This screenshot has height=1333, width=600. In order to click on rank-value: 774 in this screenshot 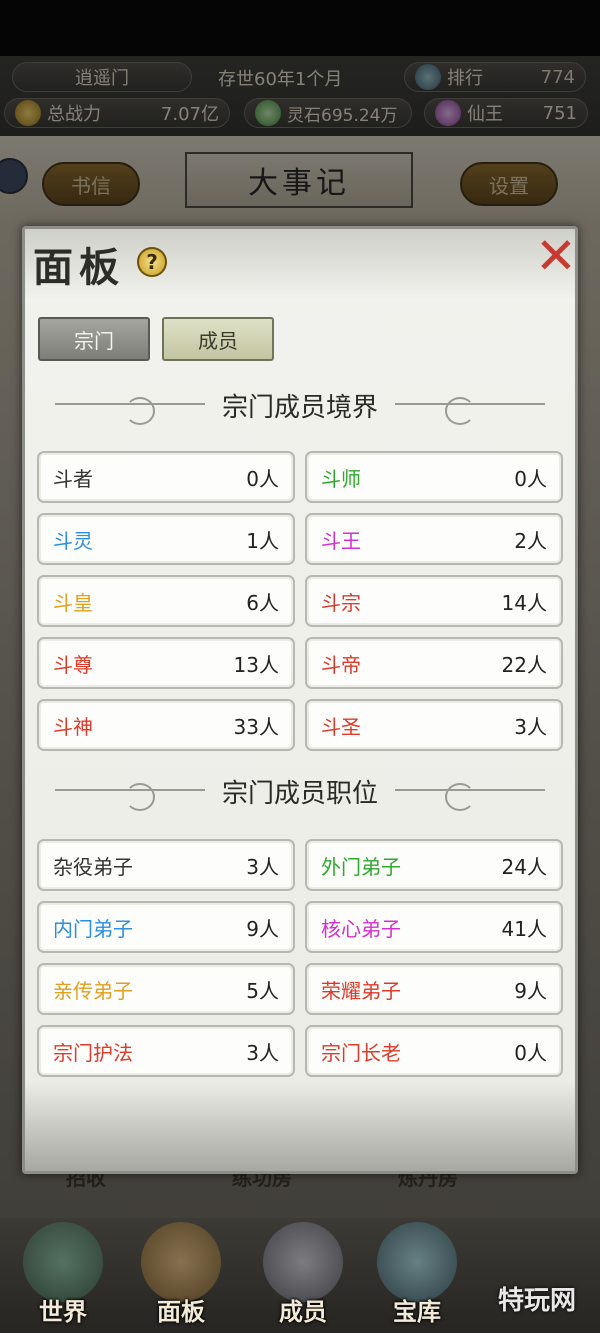, I will do `click(557, 77)`.